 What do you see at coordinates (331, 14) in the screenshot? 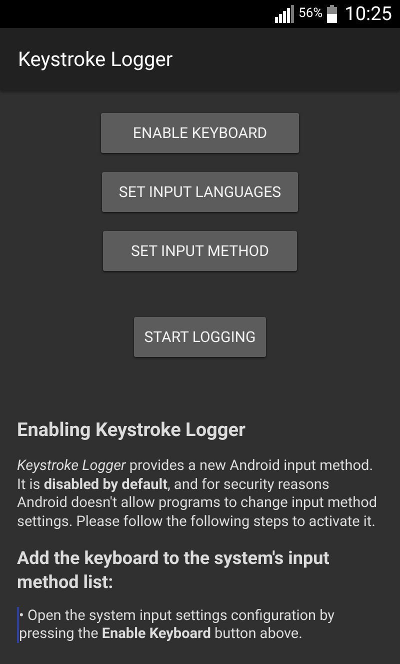
I see `battery-icon` at bounding box center [331, 14].